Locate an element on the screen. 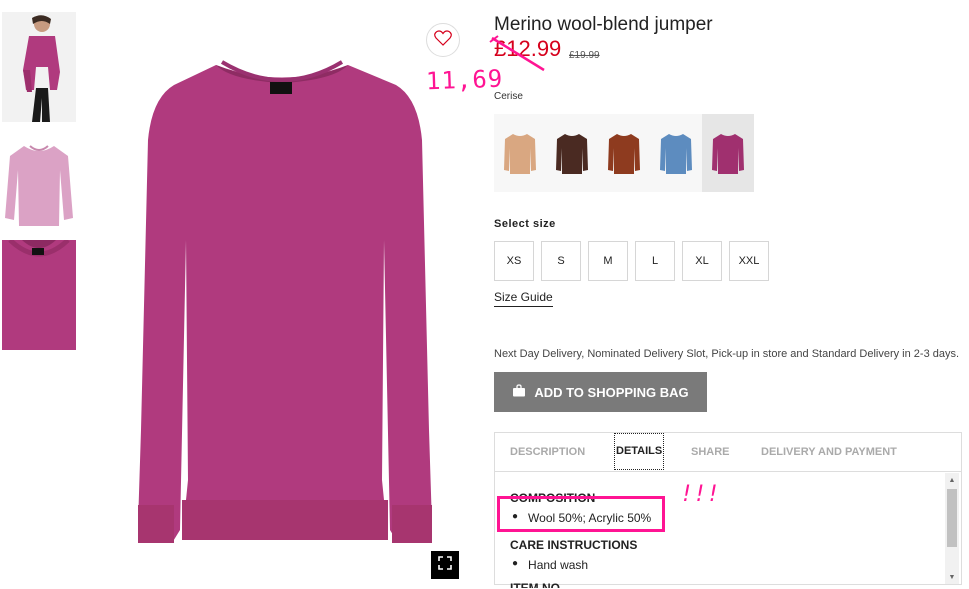  thumbnail-list is located at coordinates (39, 183).